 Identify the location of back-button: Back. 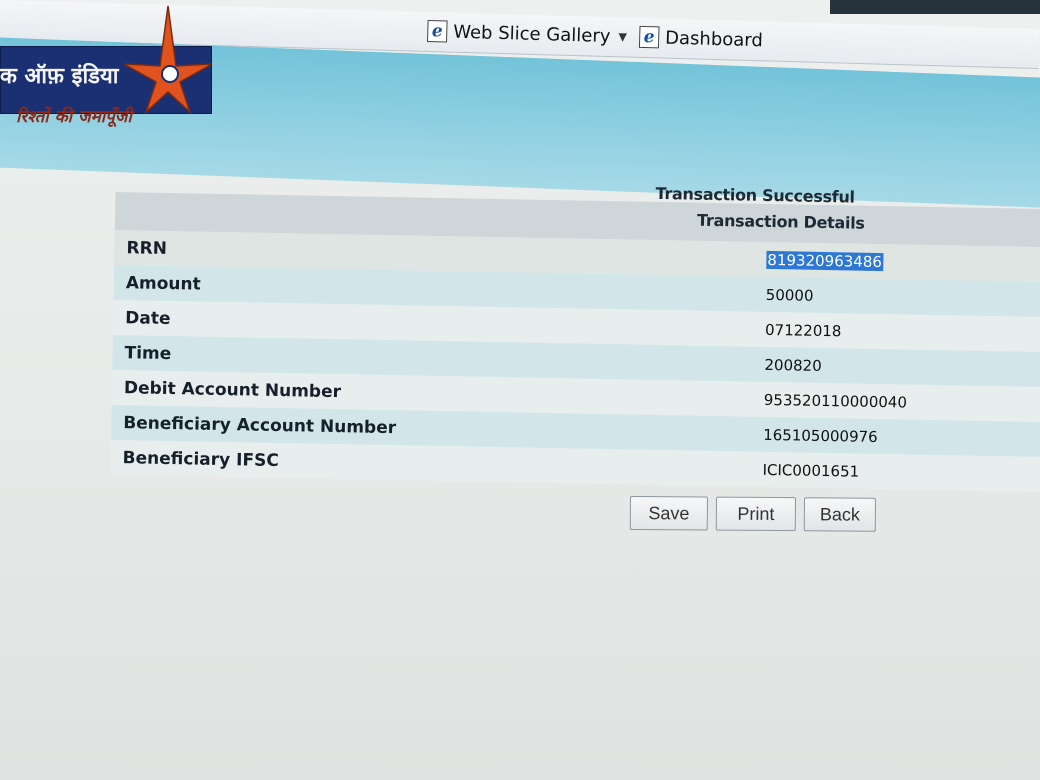
(839, 514).